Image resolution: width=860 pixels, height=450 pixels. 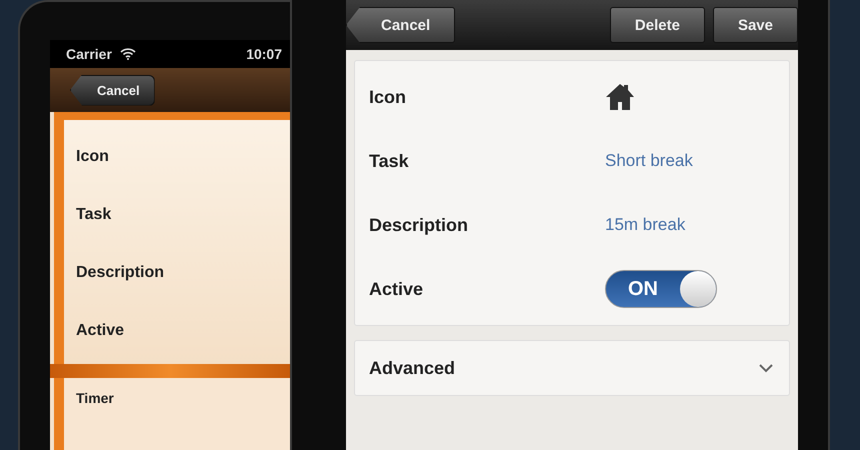 I want to click on field-label: Active, so click(x=396, y=289).